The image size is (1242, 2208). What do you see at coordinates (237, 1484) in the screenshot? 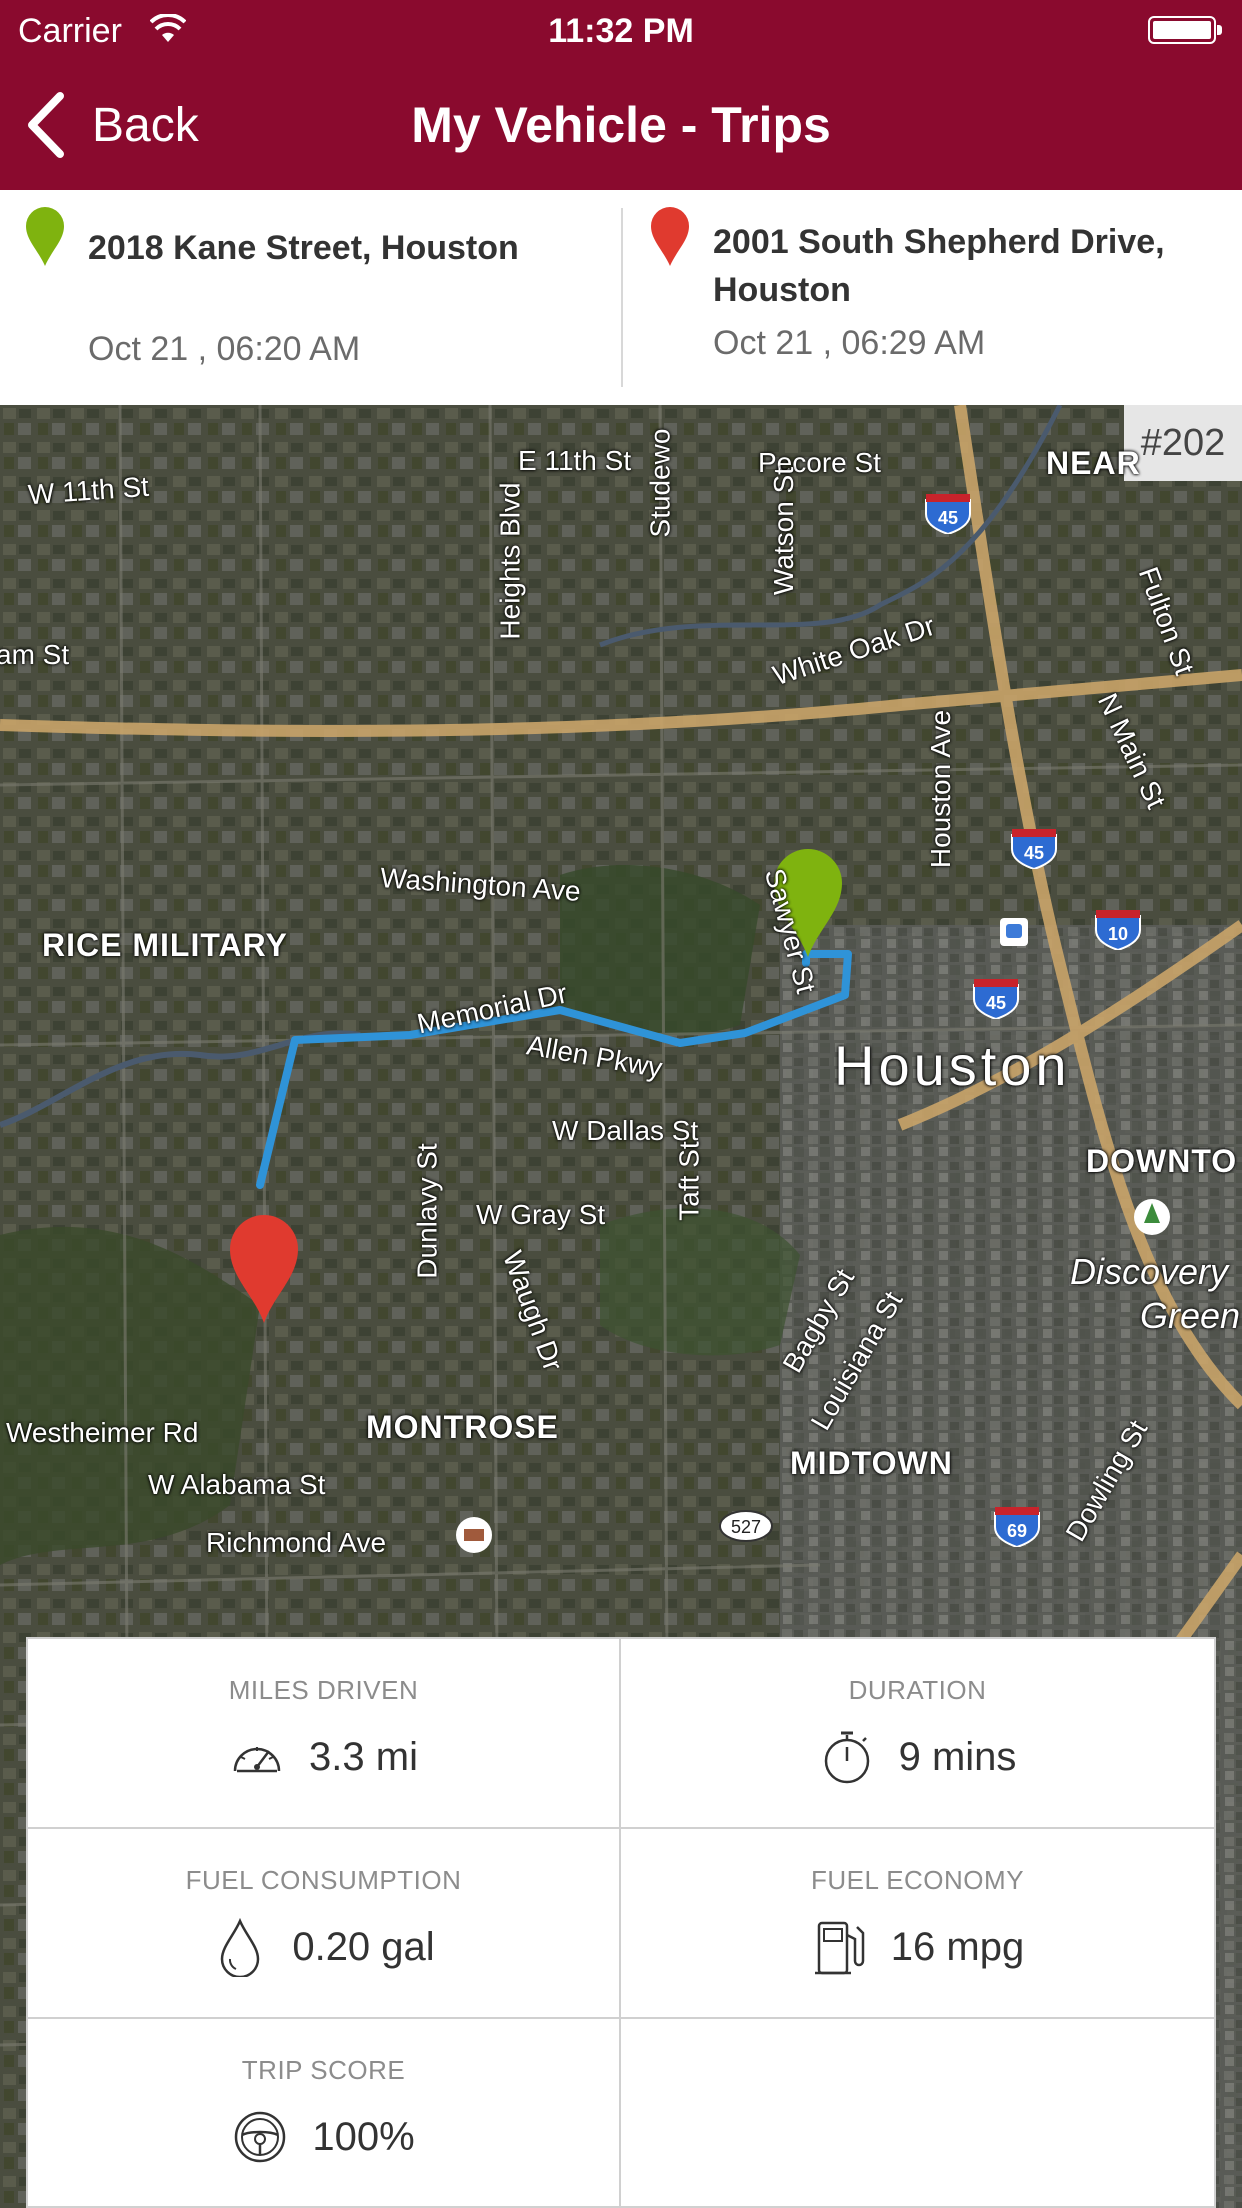
I see `map-label-walabama: W Alabama St` at bounding box center [237, 1484].